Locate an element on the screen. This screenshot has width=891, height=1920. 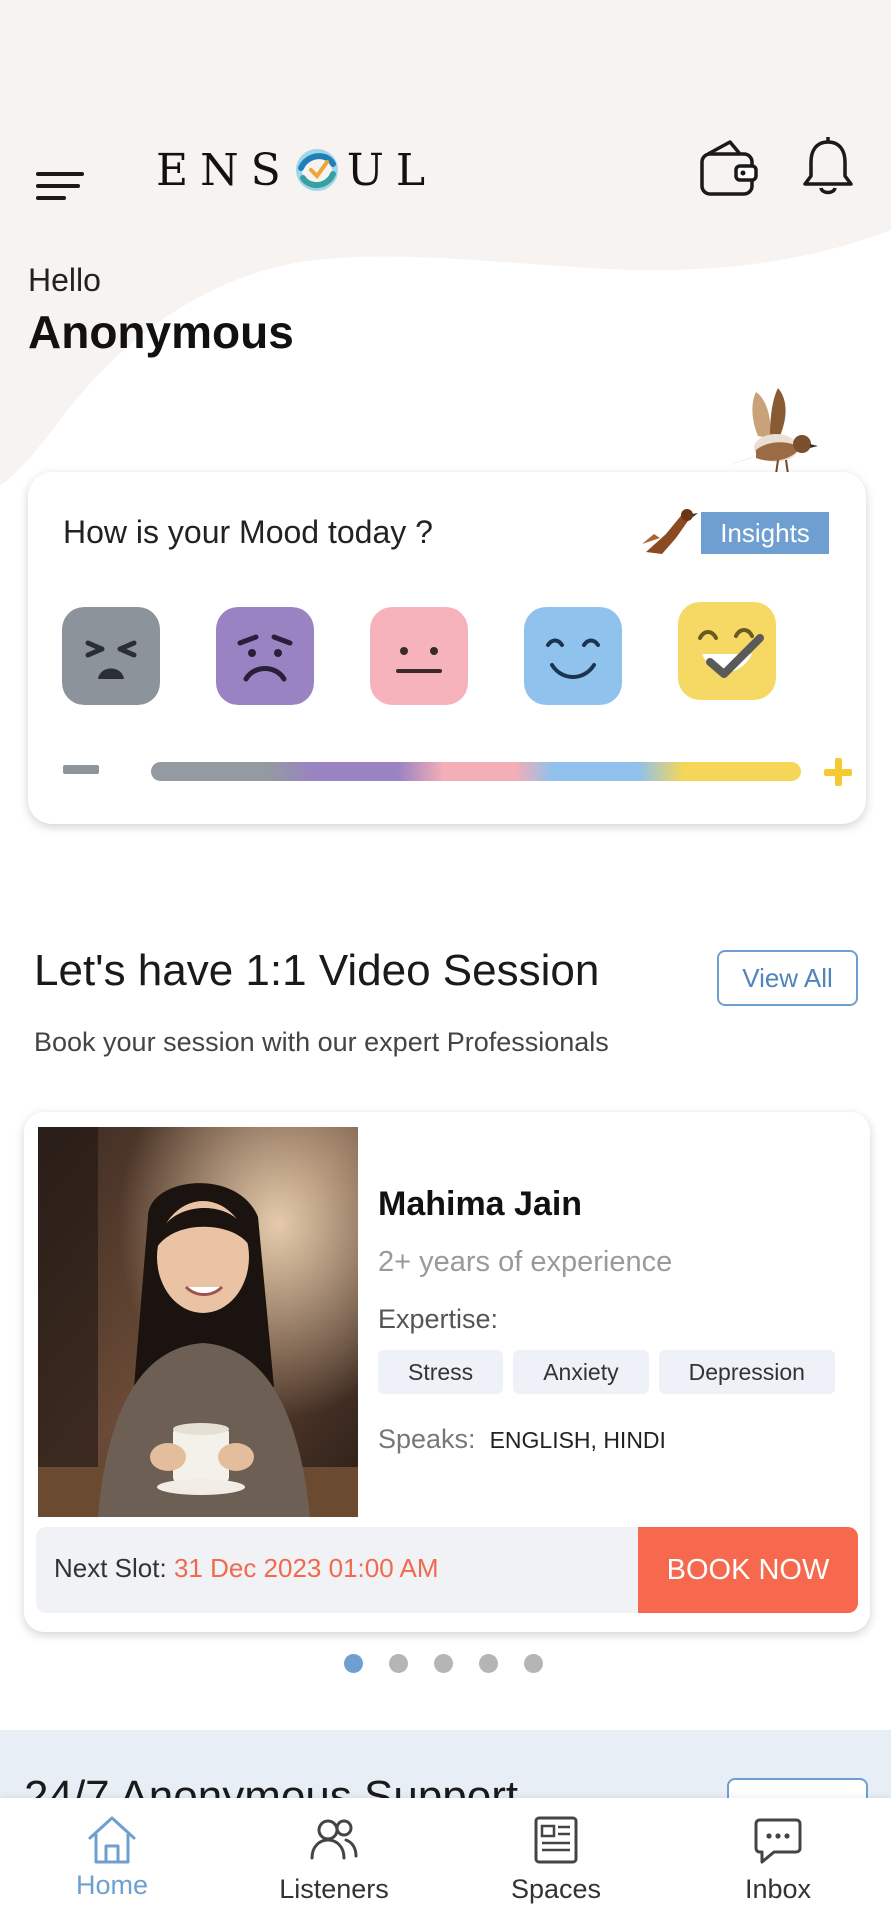
logo-emblem-icon is located at coordinates (316, 170).